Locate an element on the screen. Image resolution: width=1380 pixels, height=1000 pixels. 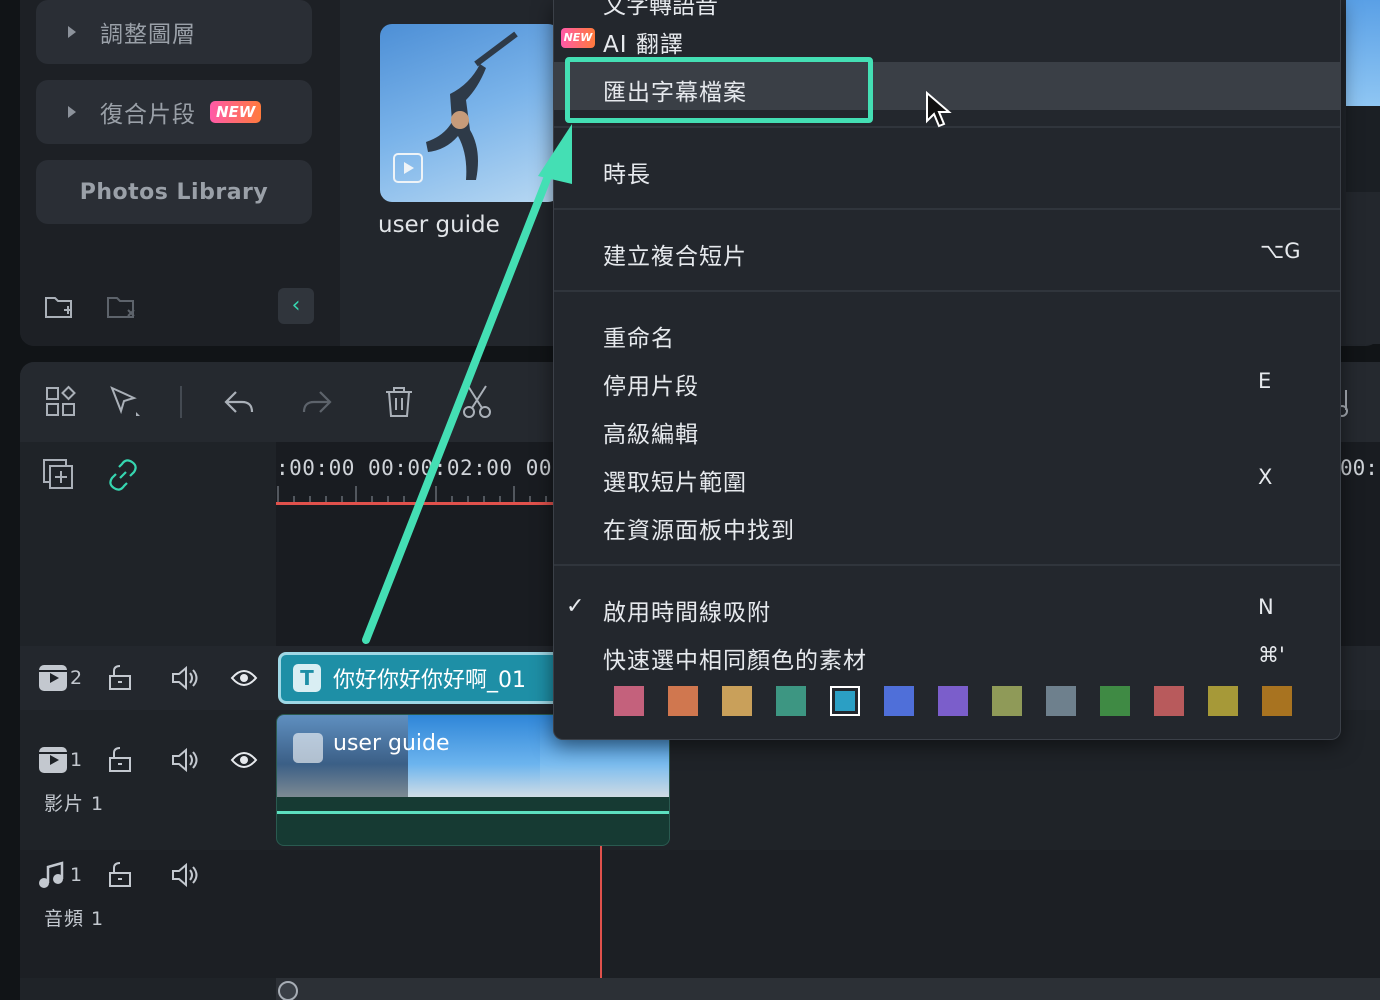
text-clip-label: 你好你好你好啊_01 is located at coordinates (429, 680).